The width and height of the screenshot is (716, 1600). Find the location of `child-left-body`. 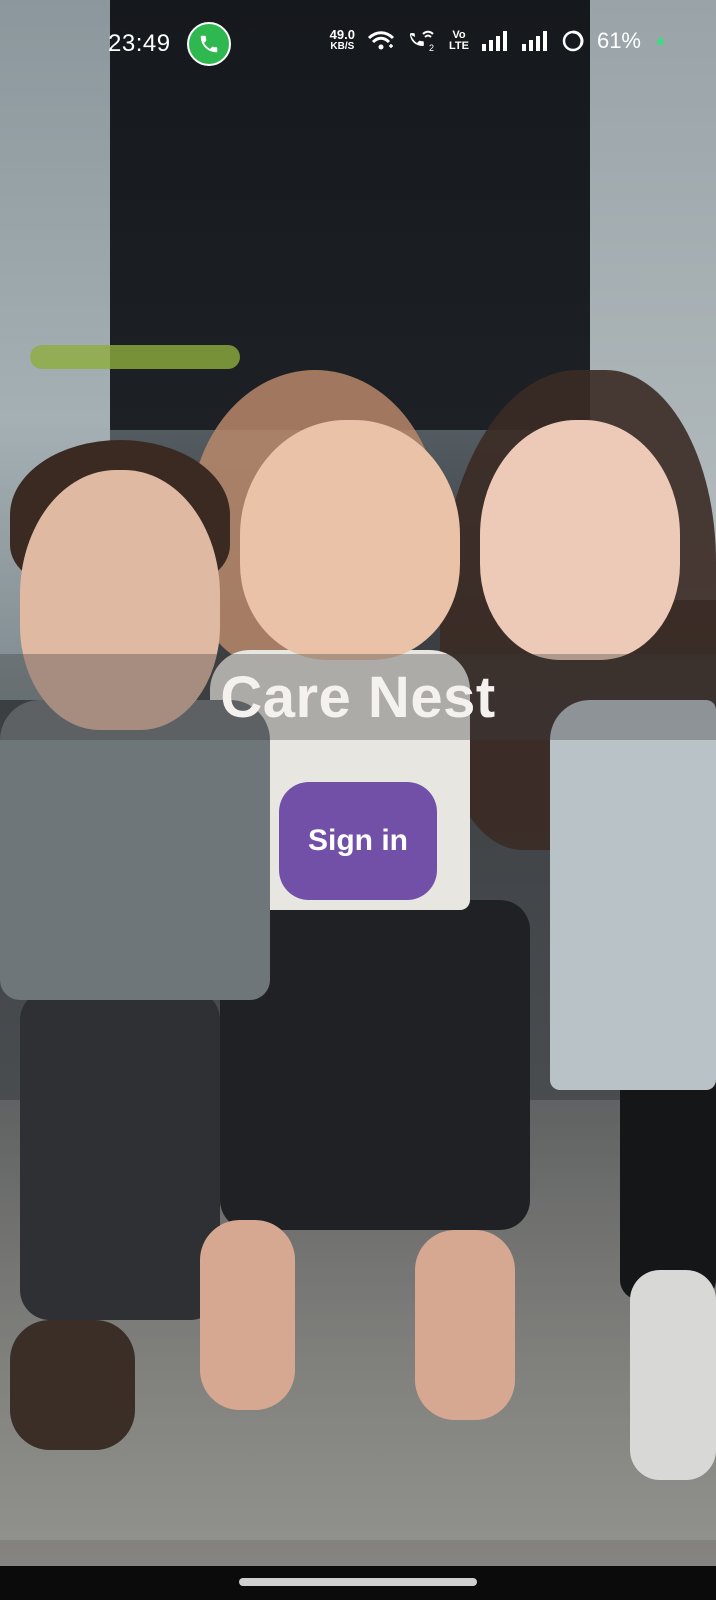

child-left-body is located at coordinates (135, 850).